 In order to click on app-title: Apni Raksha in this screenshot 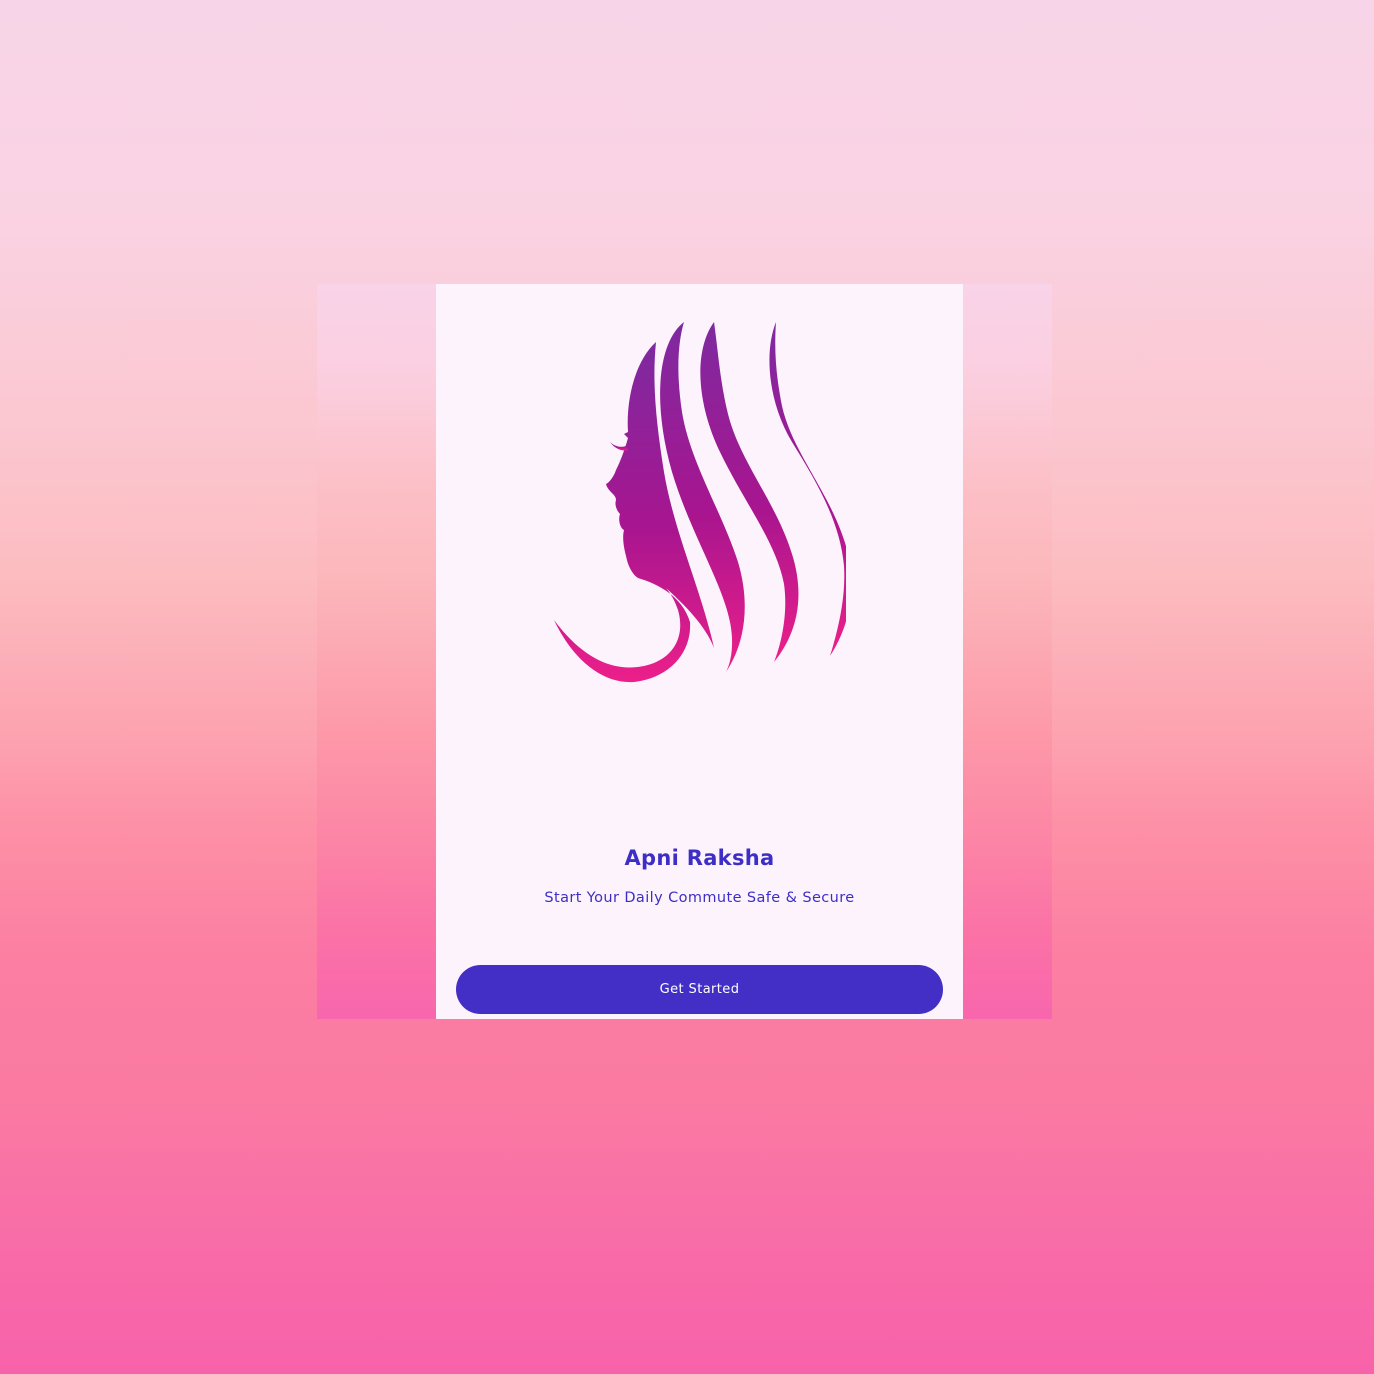, I will do `click(699, 858)`.